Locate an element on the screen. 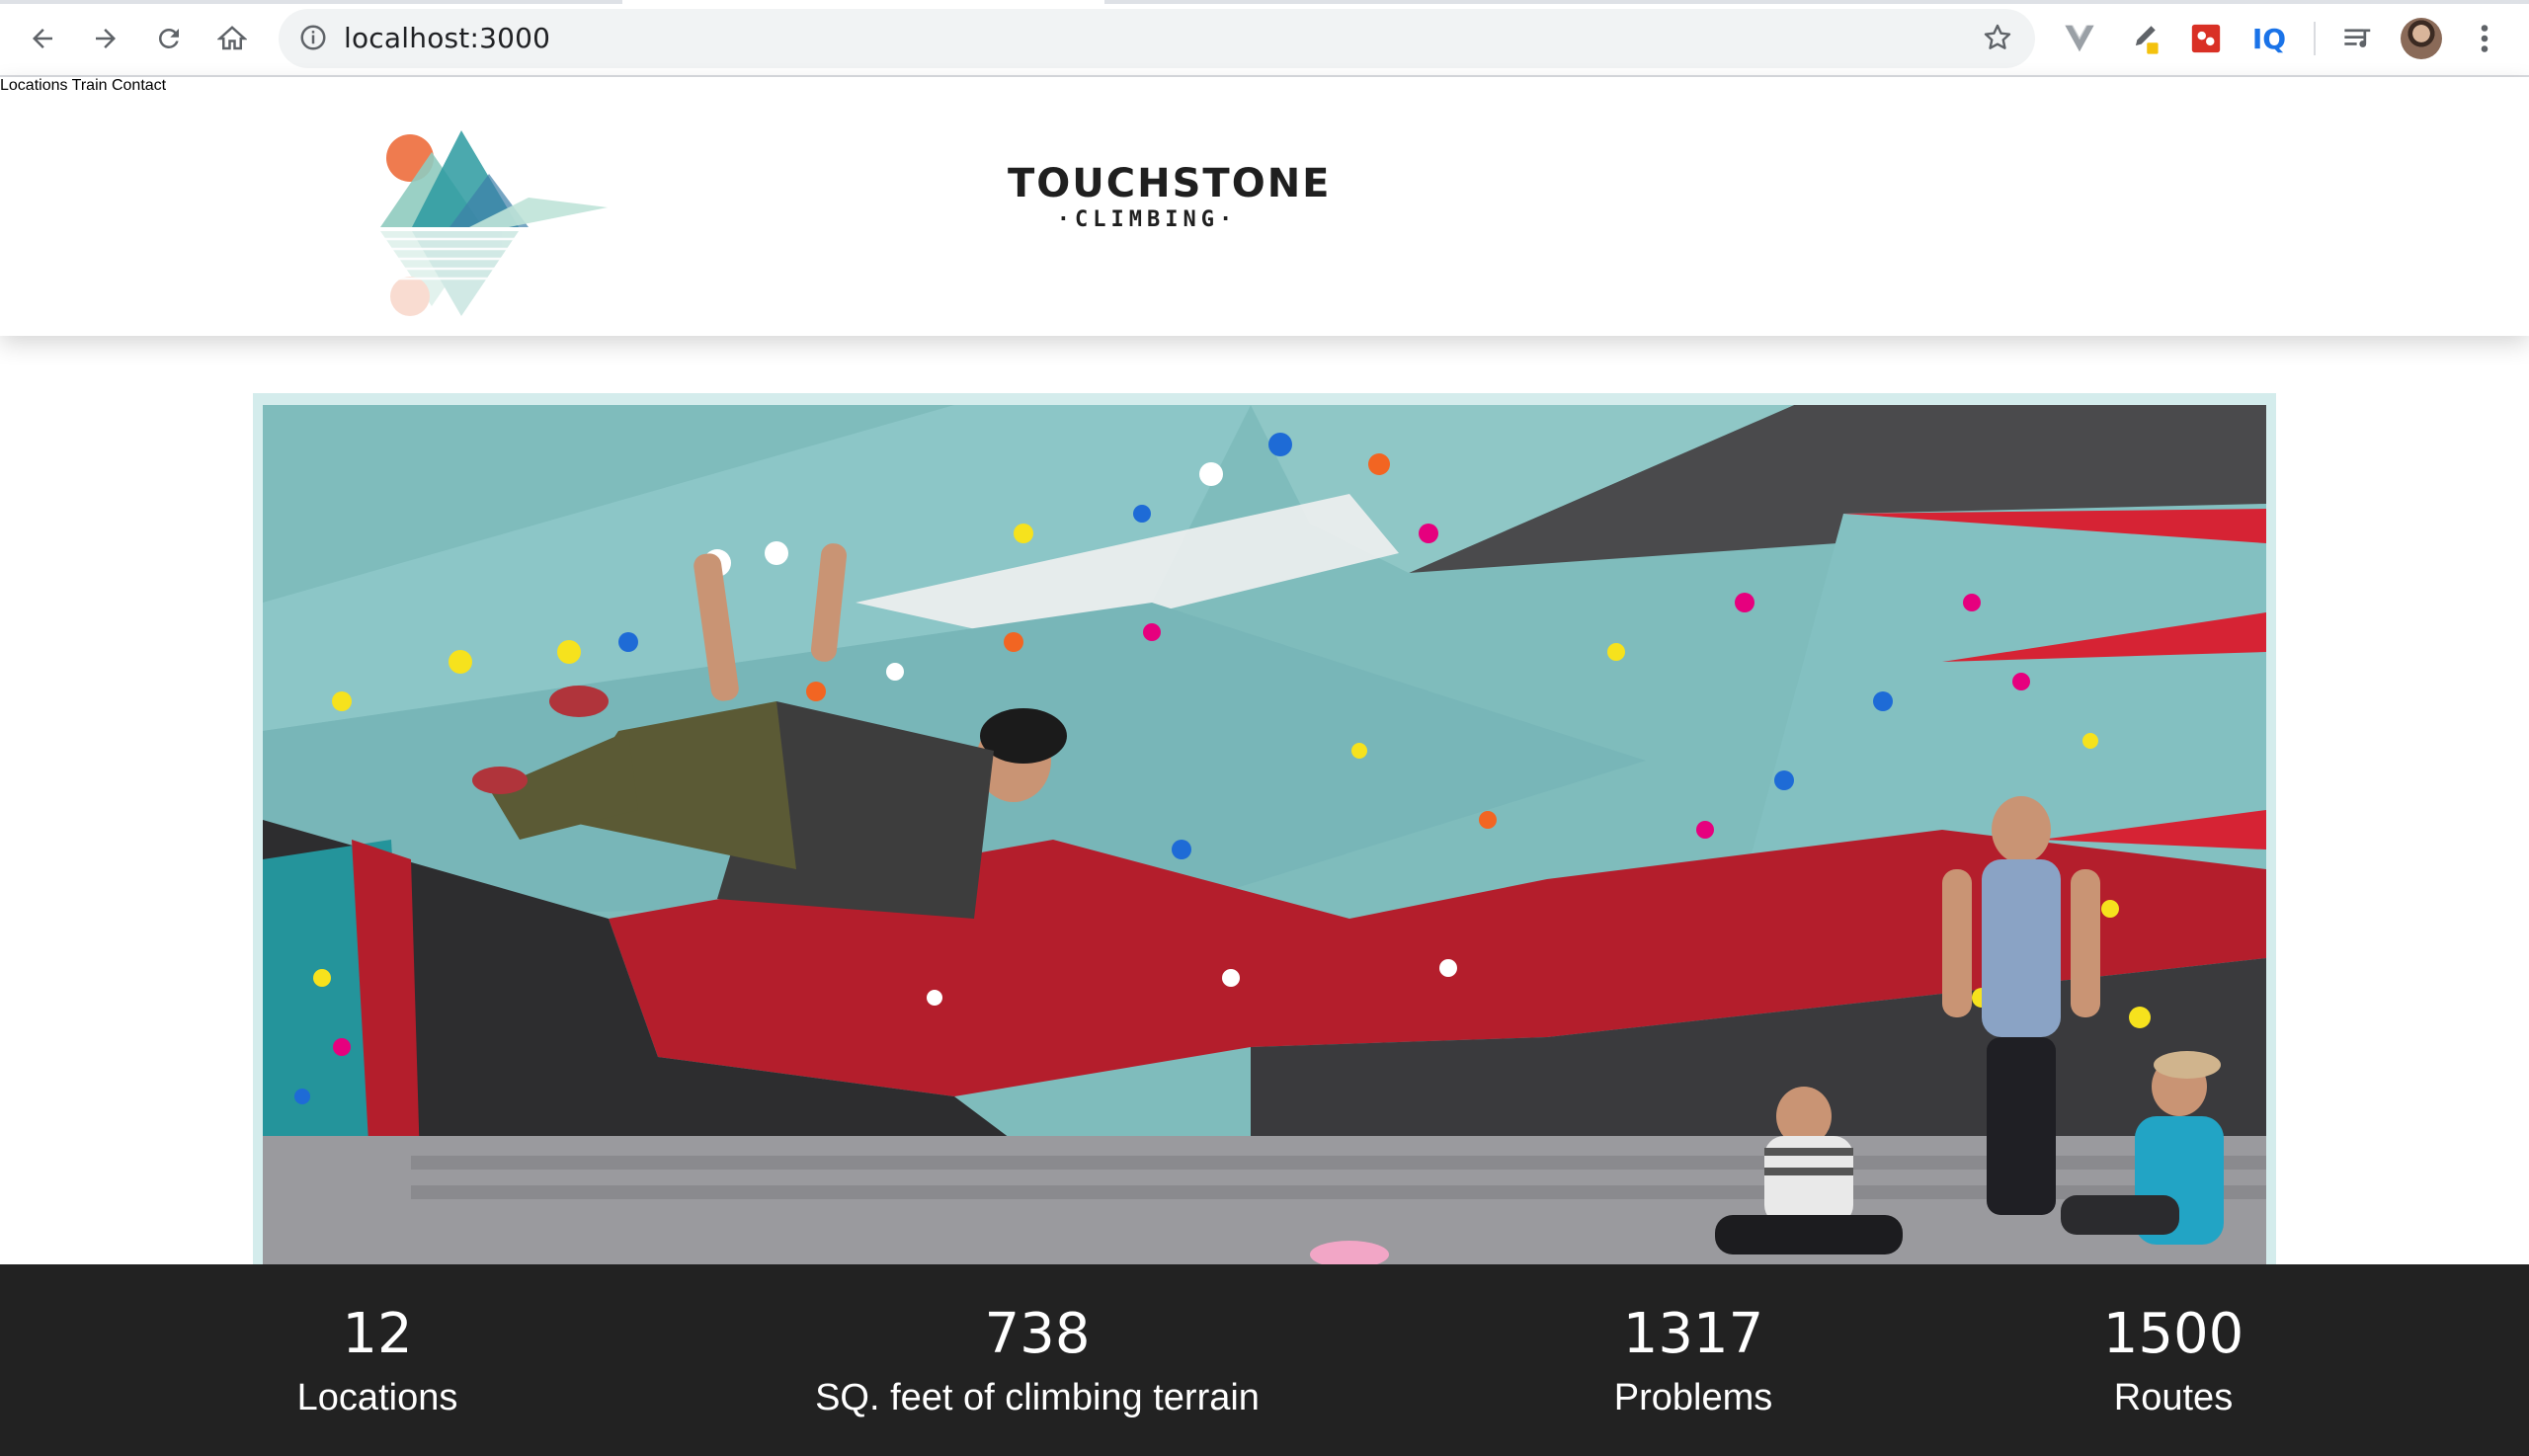 The image size is (2529, 1456). stat-value: 738 is located at coordinates (1037, 1334).